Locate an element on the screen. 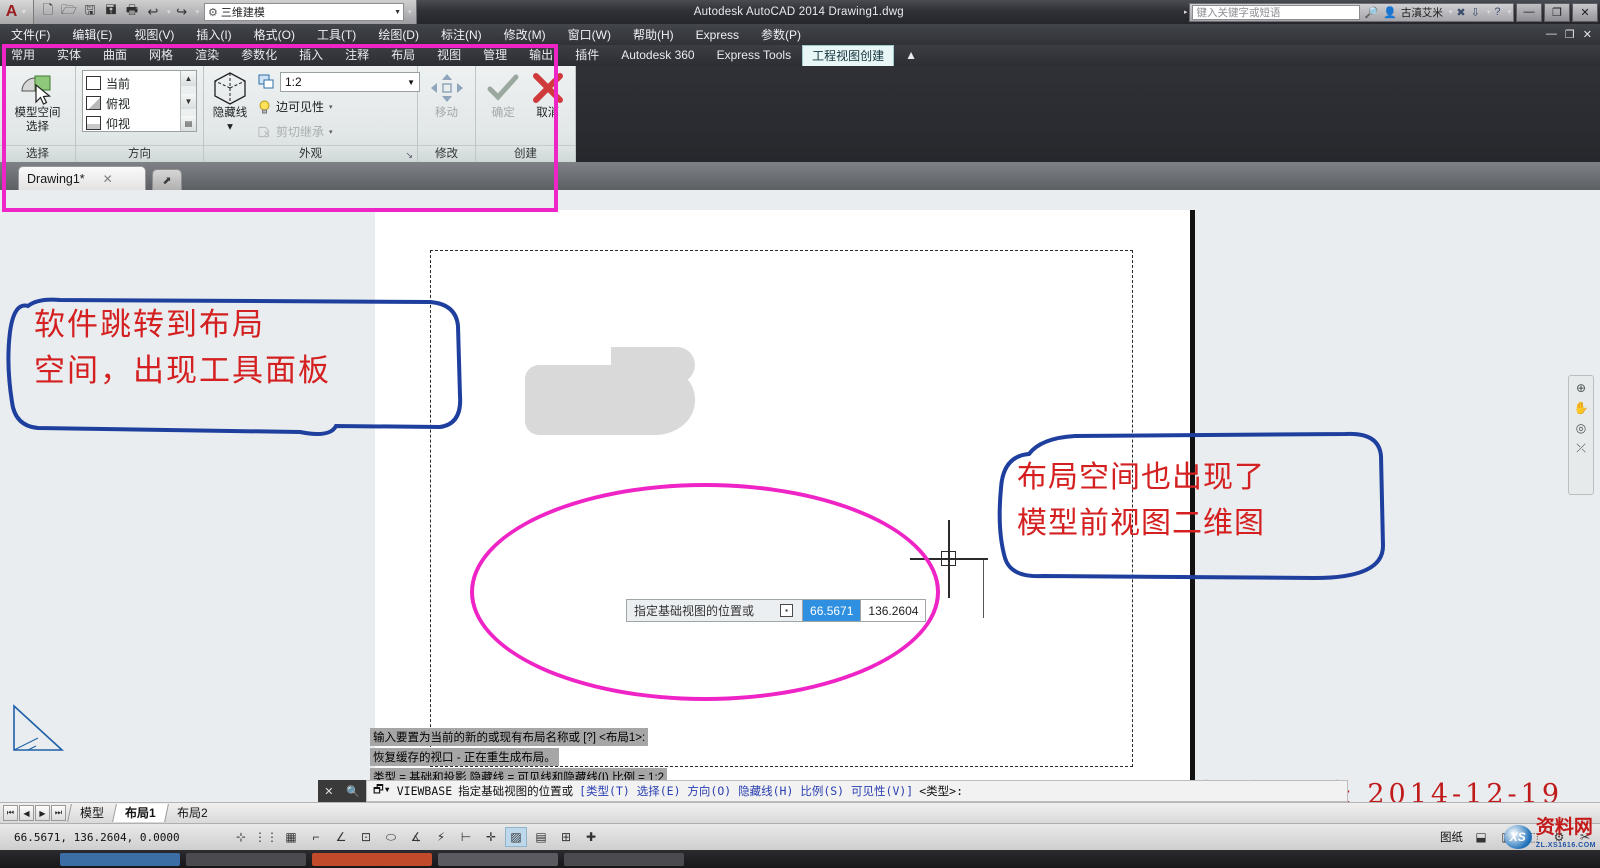 Image resolution: width=1600 pixels, height=868 pixels. edge-visibility-button: 边可见性 ▾ is located at coordinates (339, 106).